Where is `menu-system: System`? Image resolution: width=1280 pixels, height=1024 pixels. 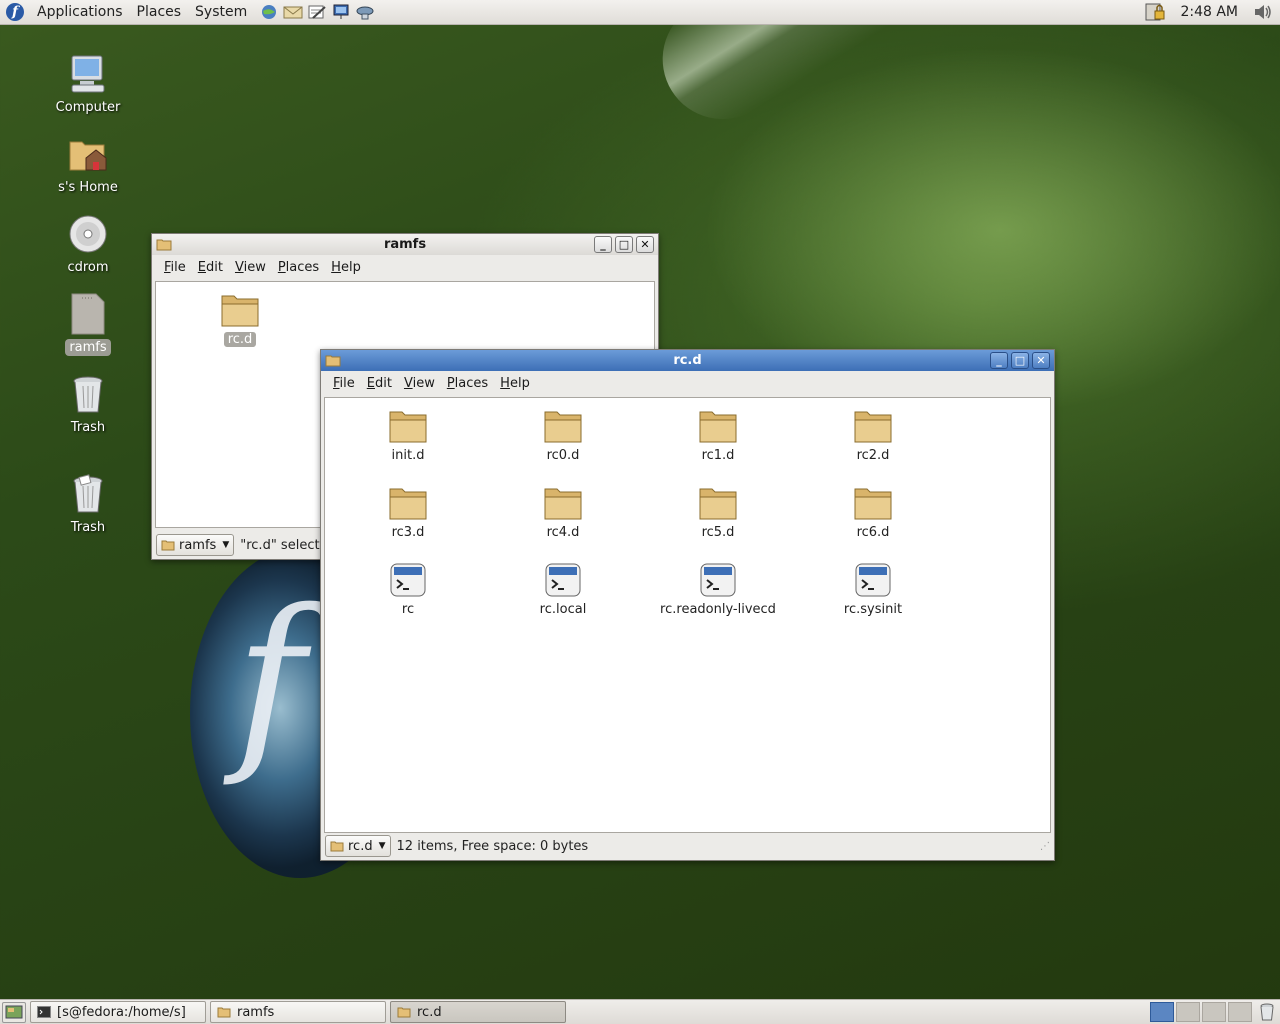
menu-system: System is located at coordinates (221, 12).